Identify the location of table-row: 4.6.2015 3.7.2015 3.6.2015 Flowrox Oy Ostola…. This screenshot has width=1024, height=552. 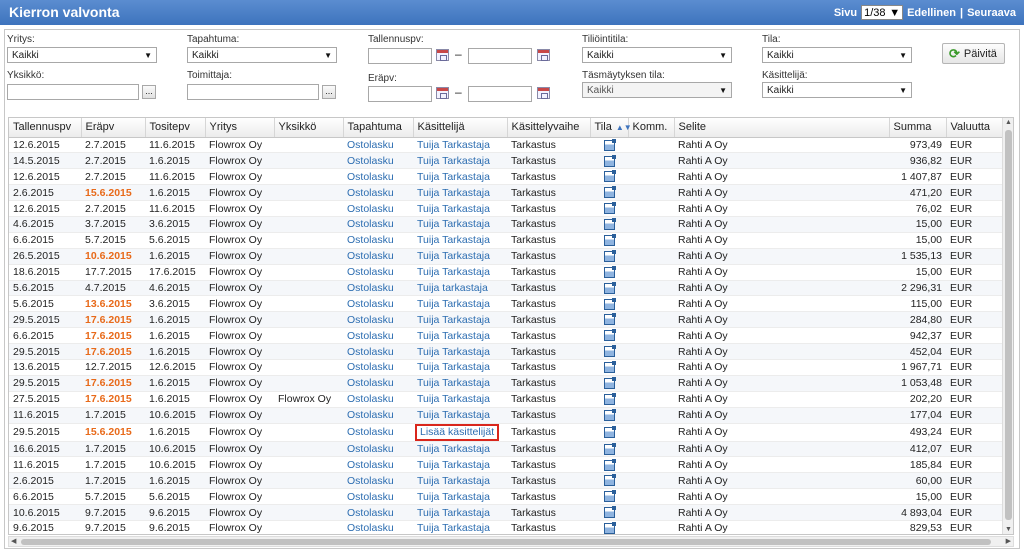
(511, 224).